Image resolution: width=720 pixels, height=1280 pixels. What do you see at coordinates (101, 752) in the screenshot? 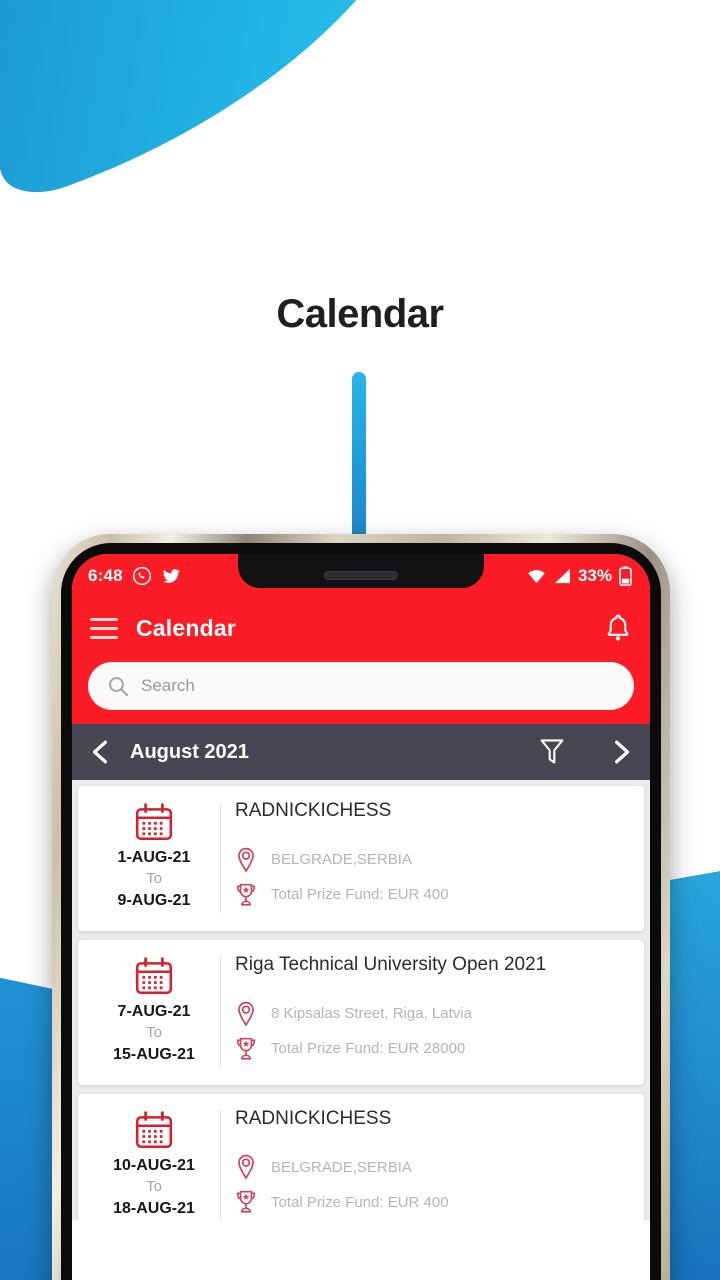
I see `chevron-left-icon` at bounding box center [101, 752].